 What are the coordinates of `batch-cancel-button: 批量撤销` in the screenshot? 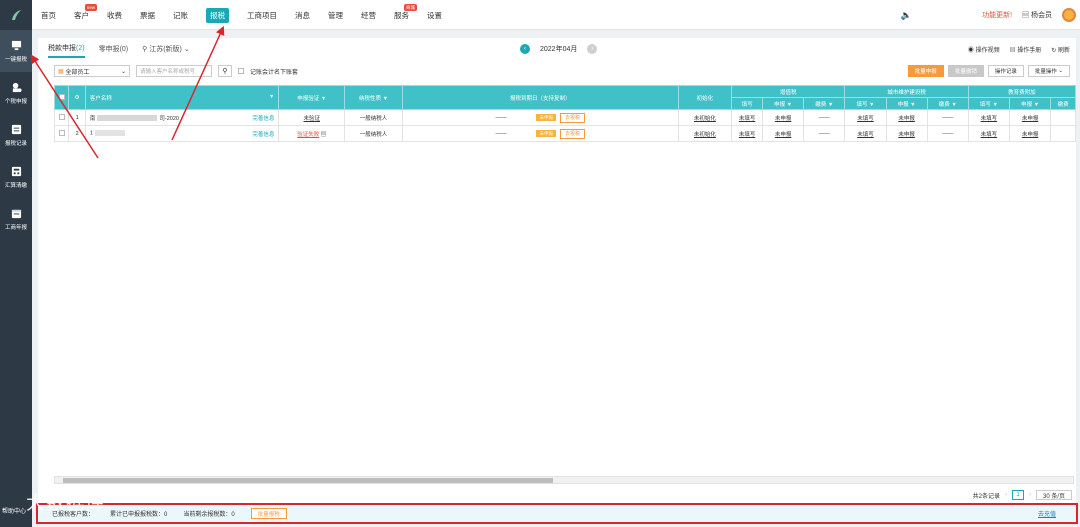 It's located at (965, 71).